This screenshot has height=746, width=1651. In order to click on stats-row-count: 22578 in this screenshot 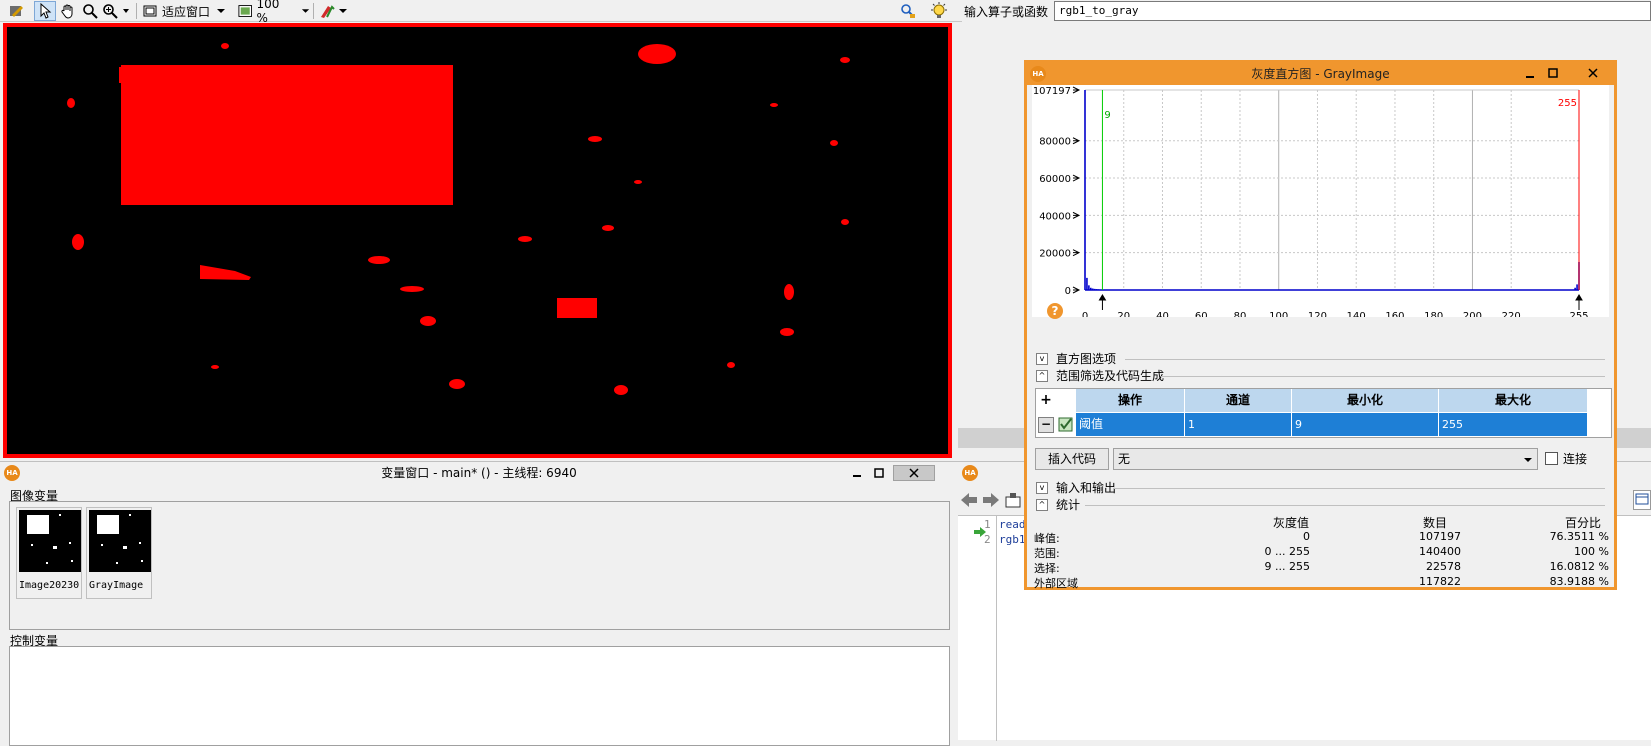, I will do `click(1443, 566)`.